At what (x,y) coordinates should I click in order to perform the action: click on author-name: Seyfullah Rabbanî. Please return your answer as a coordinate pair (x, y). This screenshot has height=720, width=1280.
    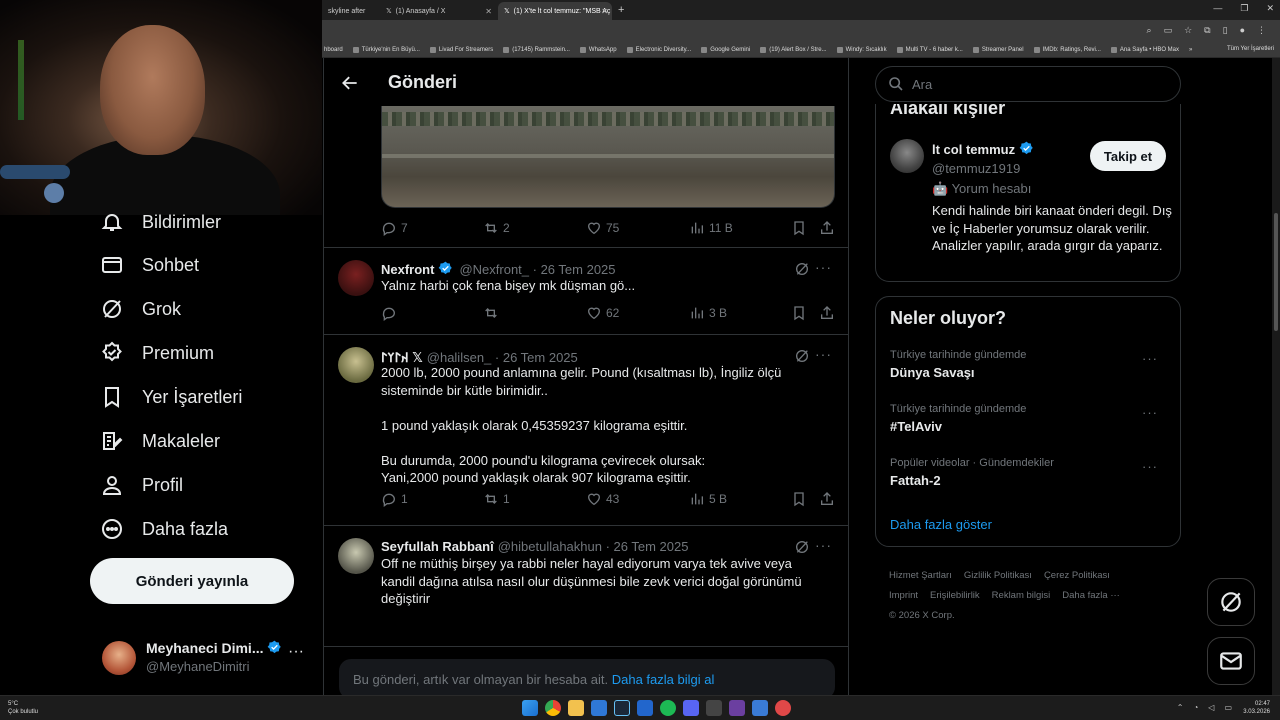
    Looking at the image, I should click on (437, 546).